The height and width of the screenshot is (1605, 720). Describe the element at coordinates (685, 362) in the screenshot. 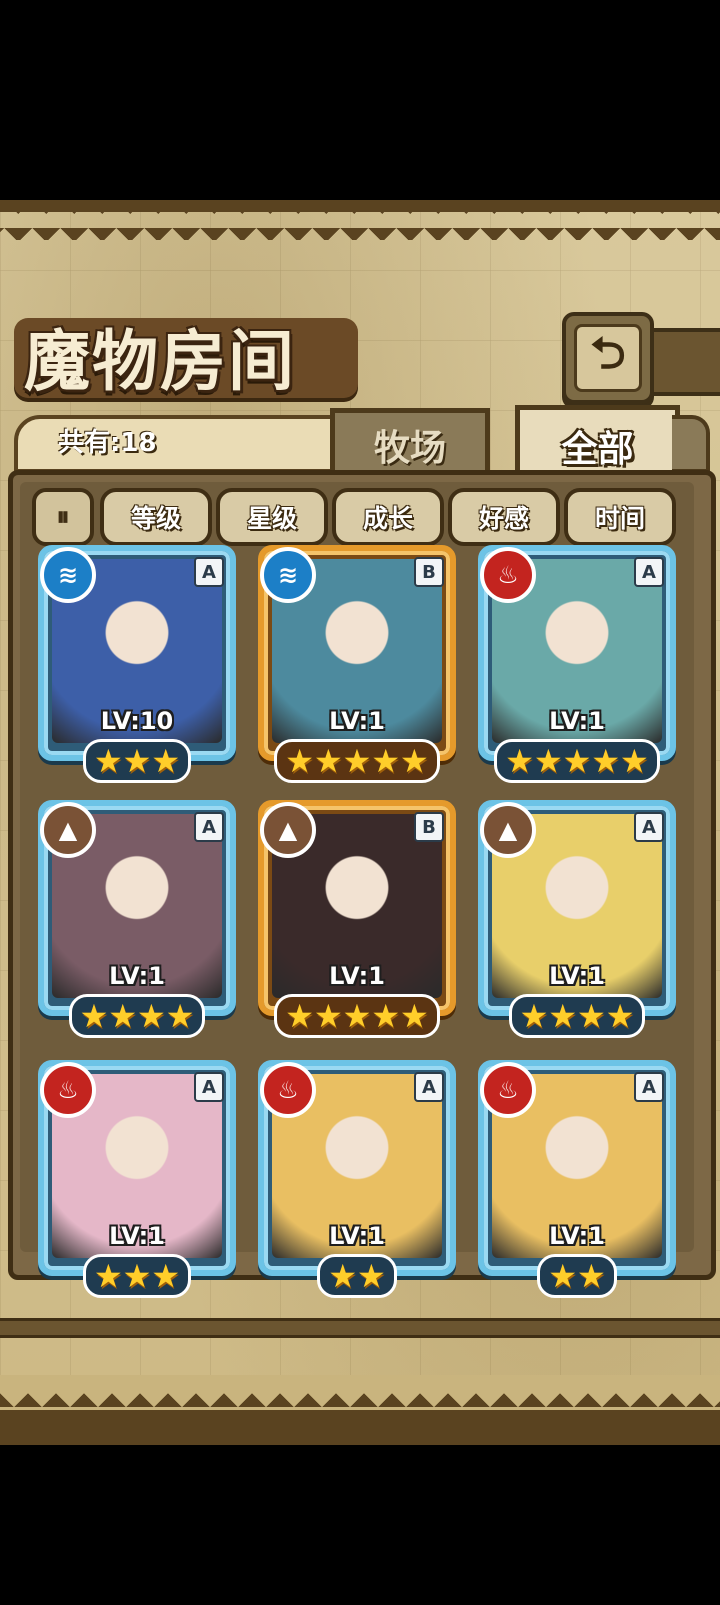

I see `back-button-rail` at that location.